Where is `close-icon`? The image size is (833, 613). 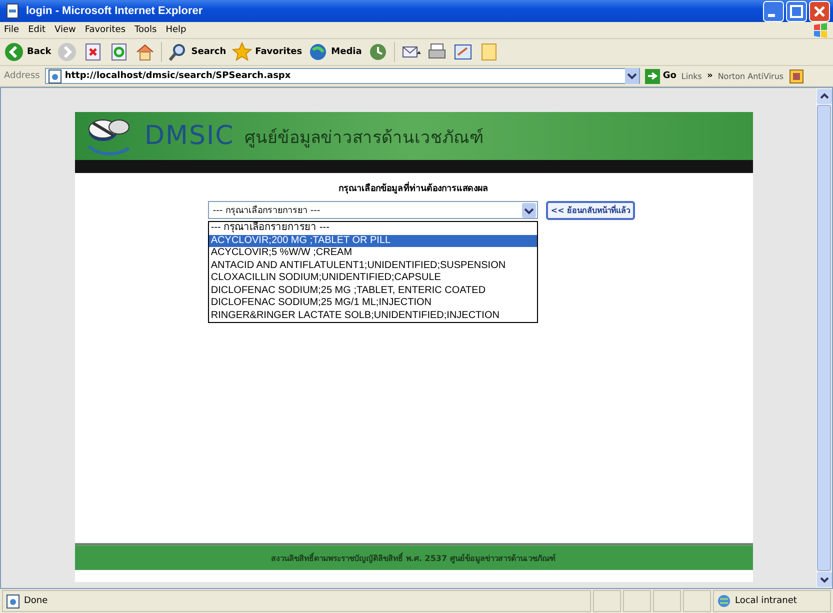
close-icon is located at coordinates (819, 11).